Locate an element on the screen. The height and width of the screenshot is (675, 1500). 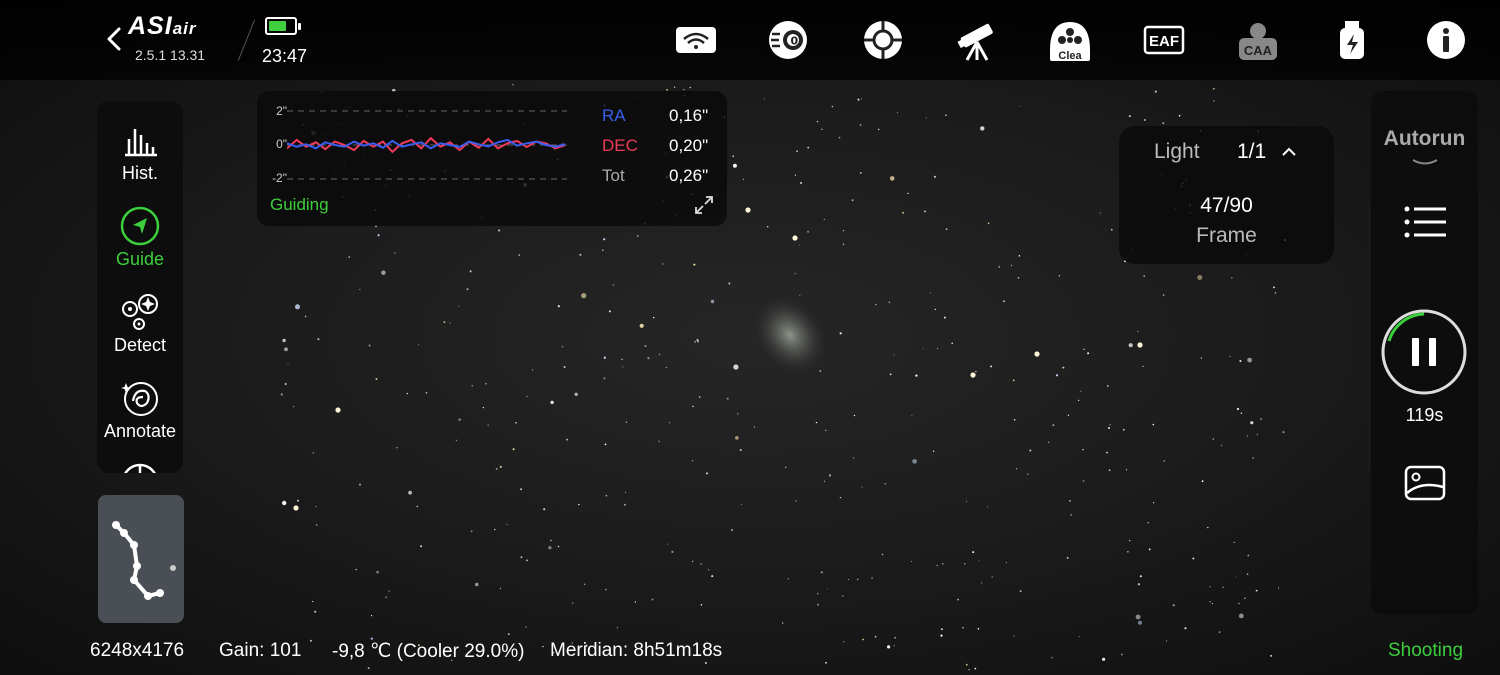
info-icon is located at coordinates (1446, 40).